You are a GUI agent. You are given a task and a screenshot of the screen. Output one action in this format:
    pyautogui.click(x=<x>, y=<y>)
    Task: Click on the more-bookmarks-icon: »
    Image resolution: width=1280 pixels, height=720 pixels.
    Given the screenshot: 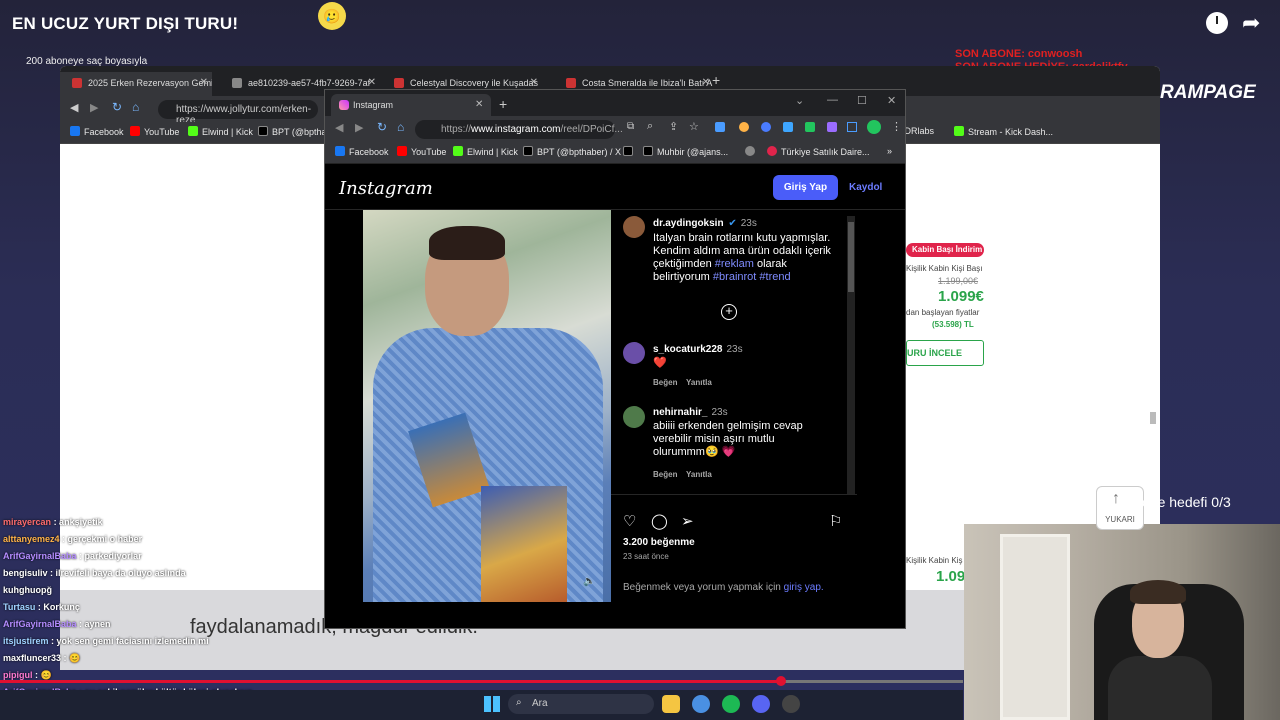 What is the action you would take?
    pyautogui.click(x=889, y=151)
    